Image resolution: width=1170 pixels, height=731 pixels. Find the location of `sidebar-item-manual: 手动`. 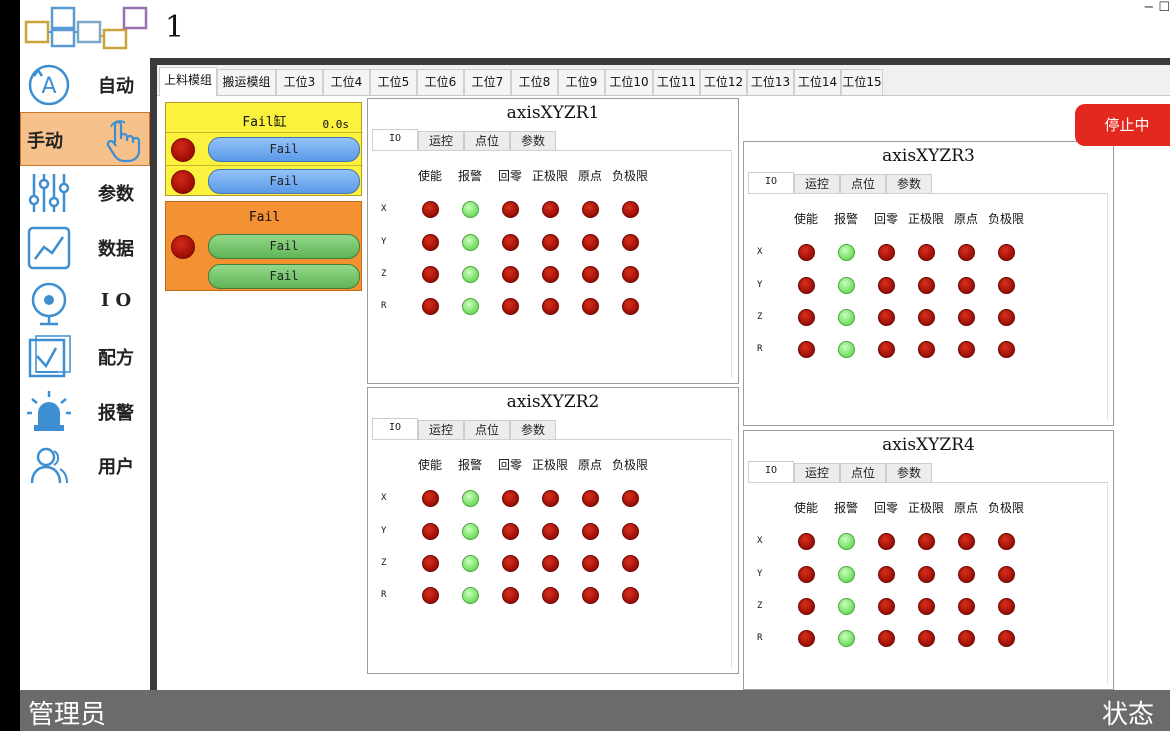

sidebar-item-manual: 手动 is located at coordinates (85, 139).